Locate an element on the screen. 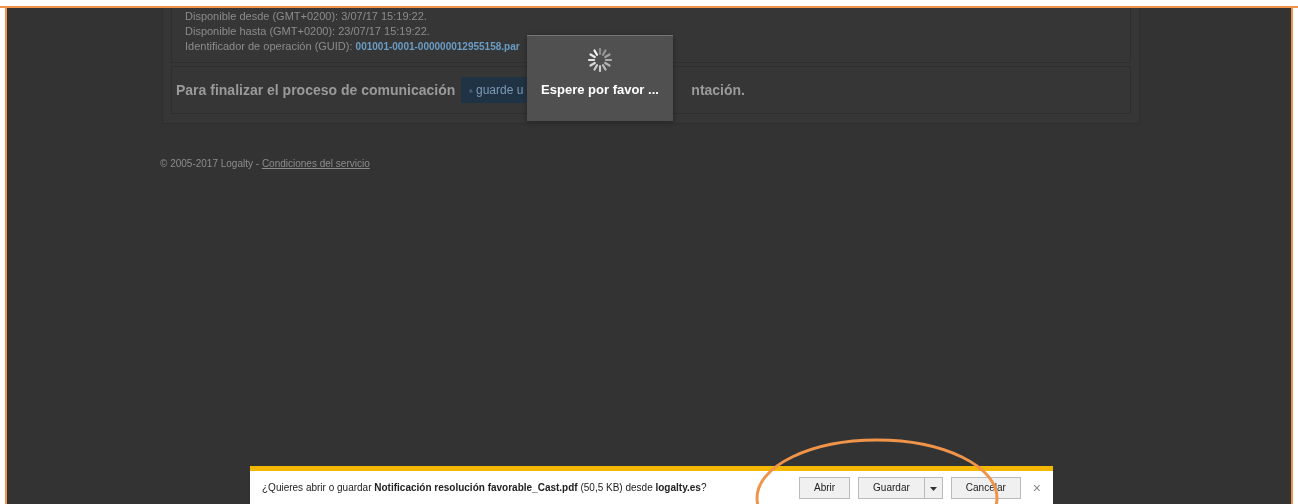 Image resolution: width=1298 pixels, height=504 pixels. spinner-icon is located at coordinates (600, 60).